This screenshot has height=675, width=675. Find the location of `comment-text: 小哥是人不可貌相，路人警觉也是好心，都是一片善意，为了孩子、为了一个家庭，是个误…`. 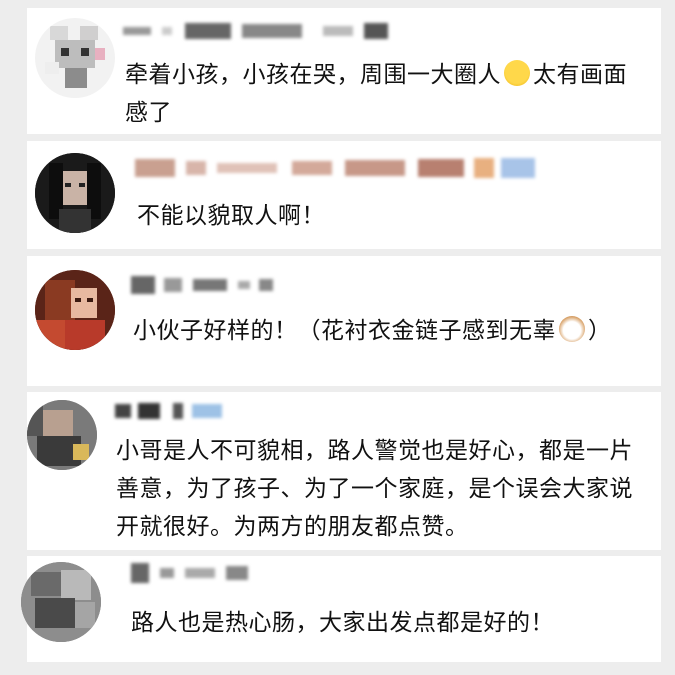

comment-text: 小哥是人不可貌相，路人警觉也是好心，都是一片善意，为了孩子、为了一个家庭，是个误… is located at coordinates (374, 489).